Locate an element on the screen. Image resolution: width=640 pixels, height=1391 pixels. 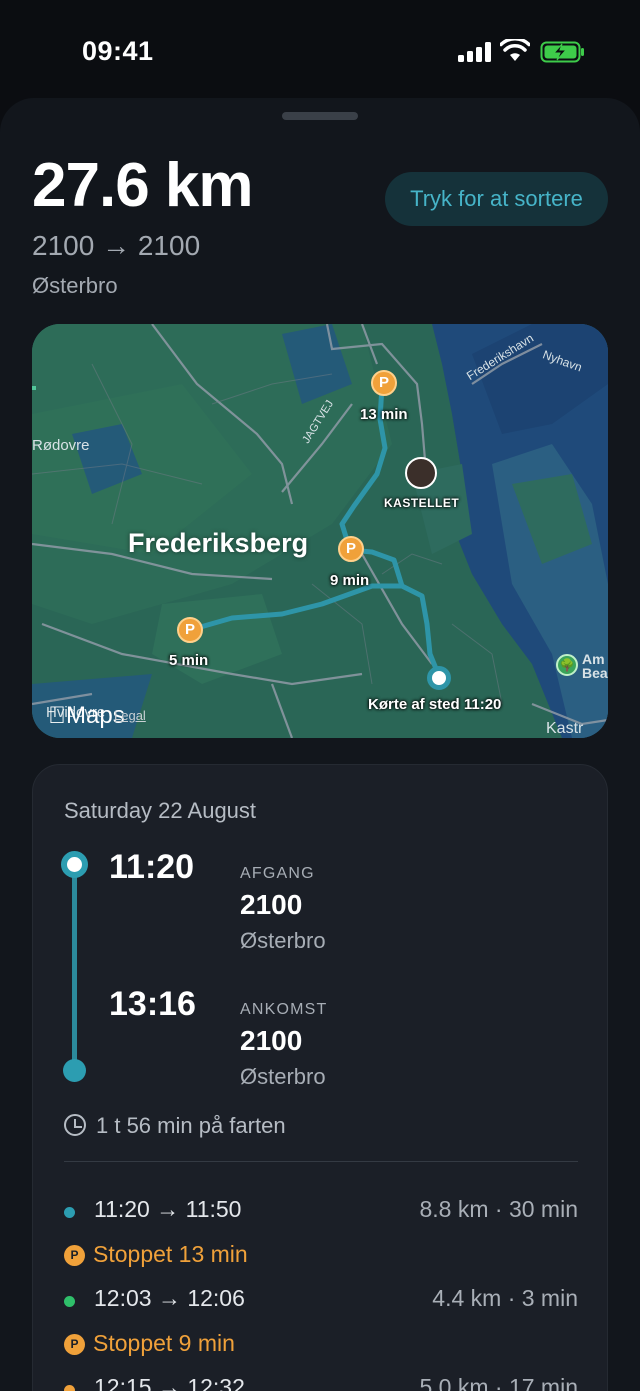
trip-duration: 1 t 56 min på farten is located at coordinates (175, 1126).